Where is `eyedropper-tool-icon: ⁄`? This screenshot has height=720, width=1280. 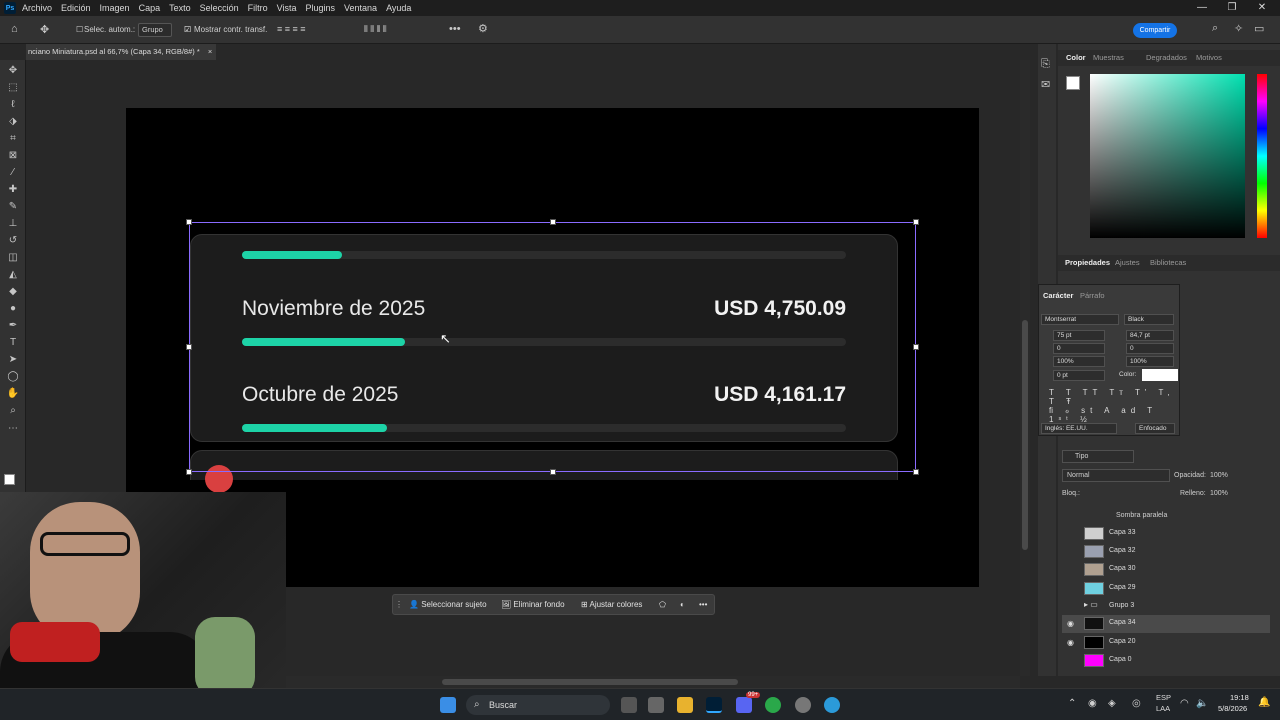
eyedropper-tool-icon: ⁄ is located at coordinates (13, 173).